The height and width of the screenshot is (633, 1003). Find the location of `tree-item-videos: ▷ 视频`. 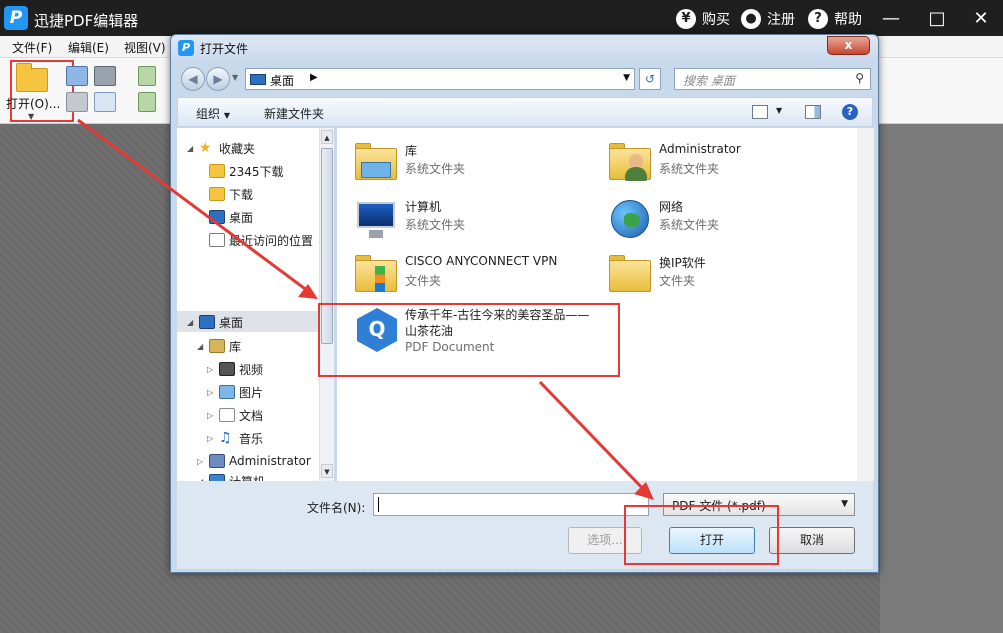

tree-item-videos: ▷ 视频 is located at coordinates (235, 369).